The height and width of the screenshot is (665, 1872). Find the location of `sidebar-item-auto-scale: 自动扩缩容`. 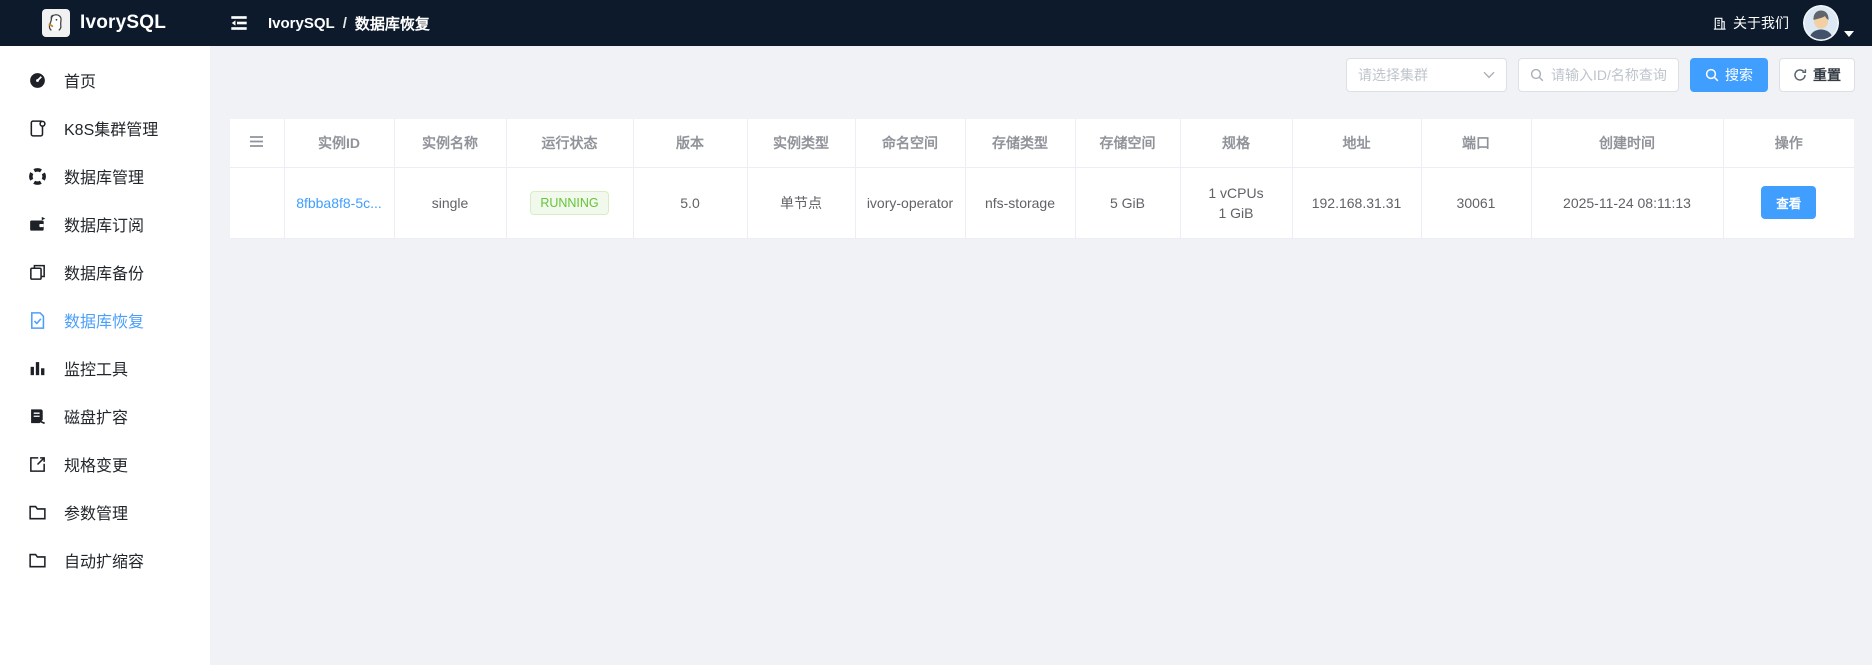

sidebar-item-auto-scale: 自动扩缩容 is located at coordinates (105, 560).